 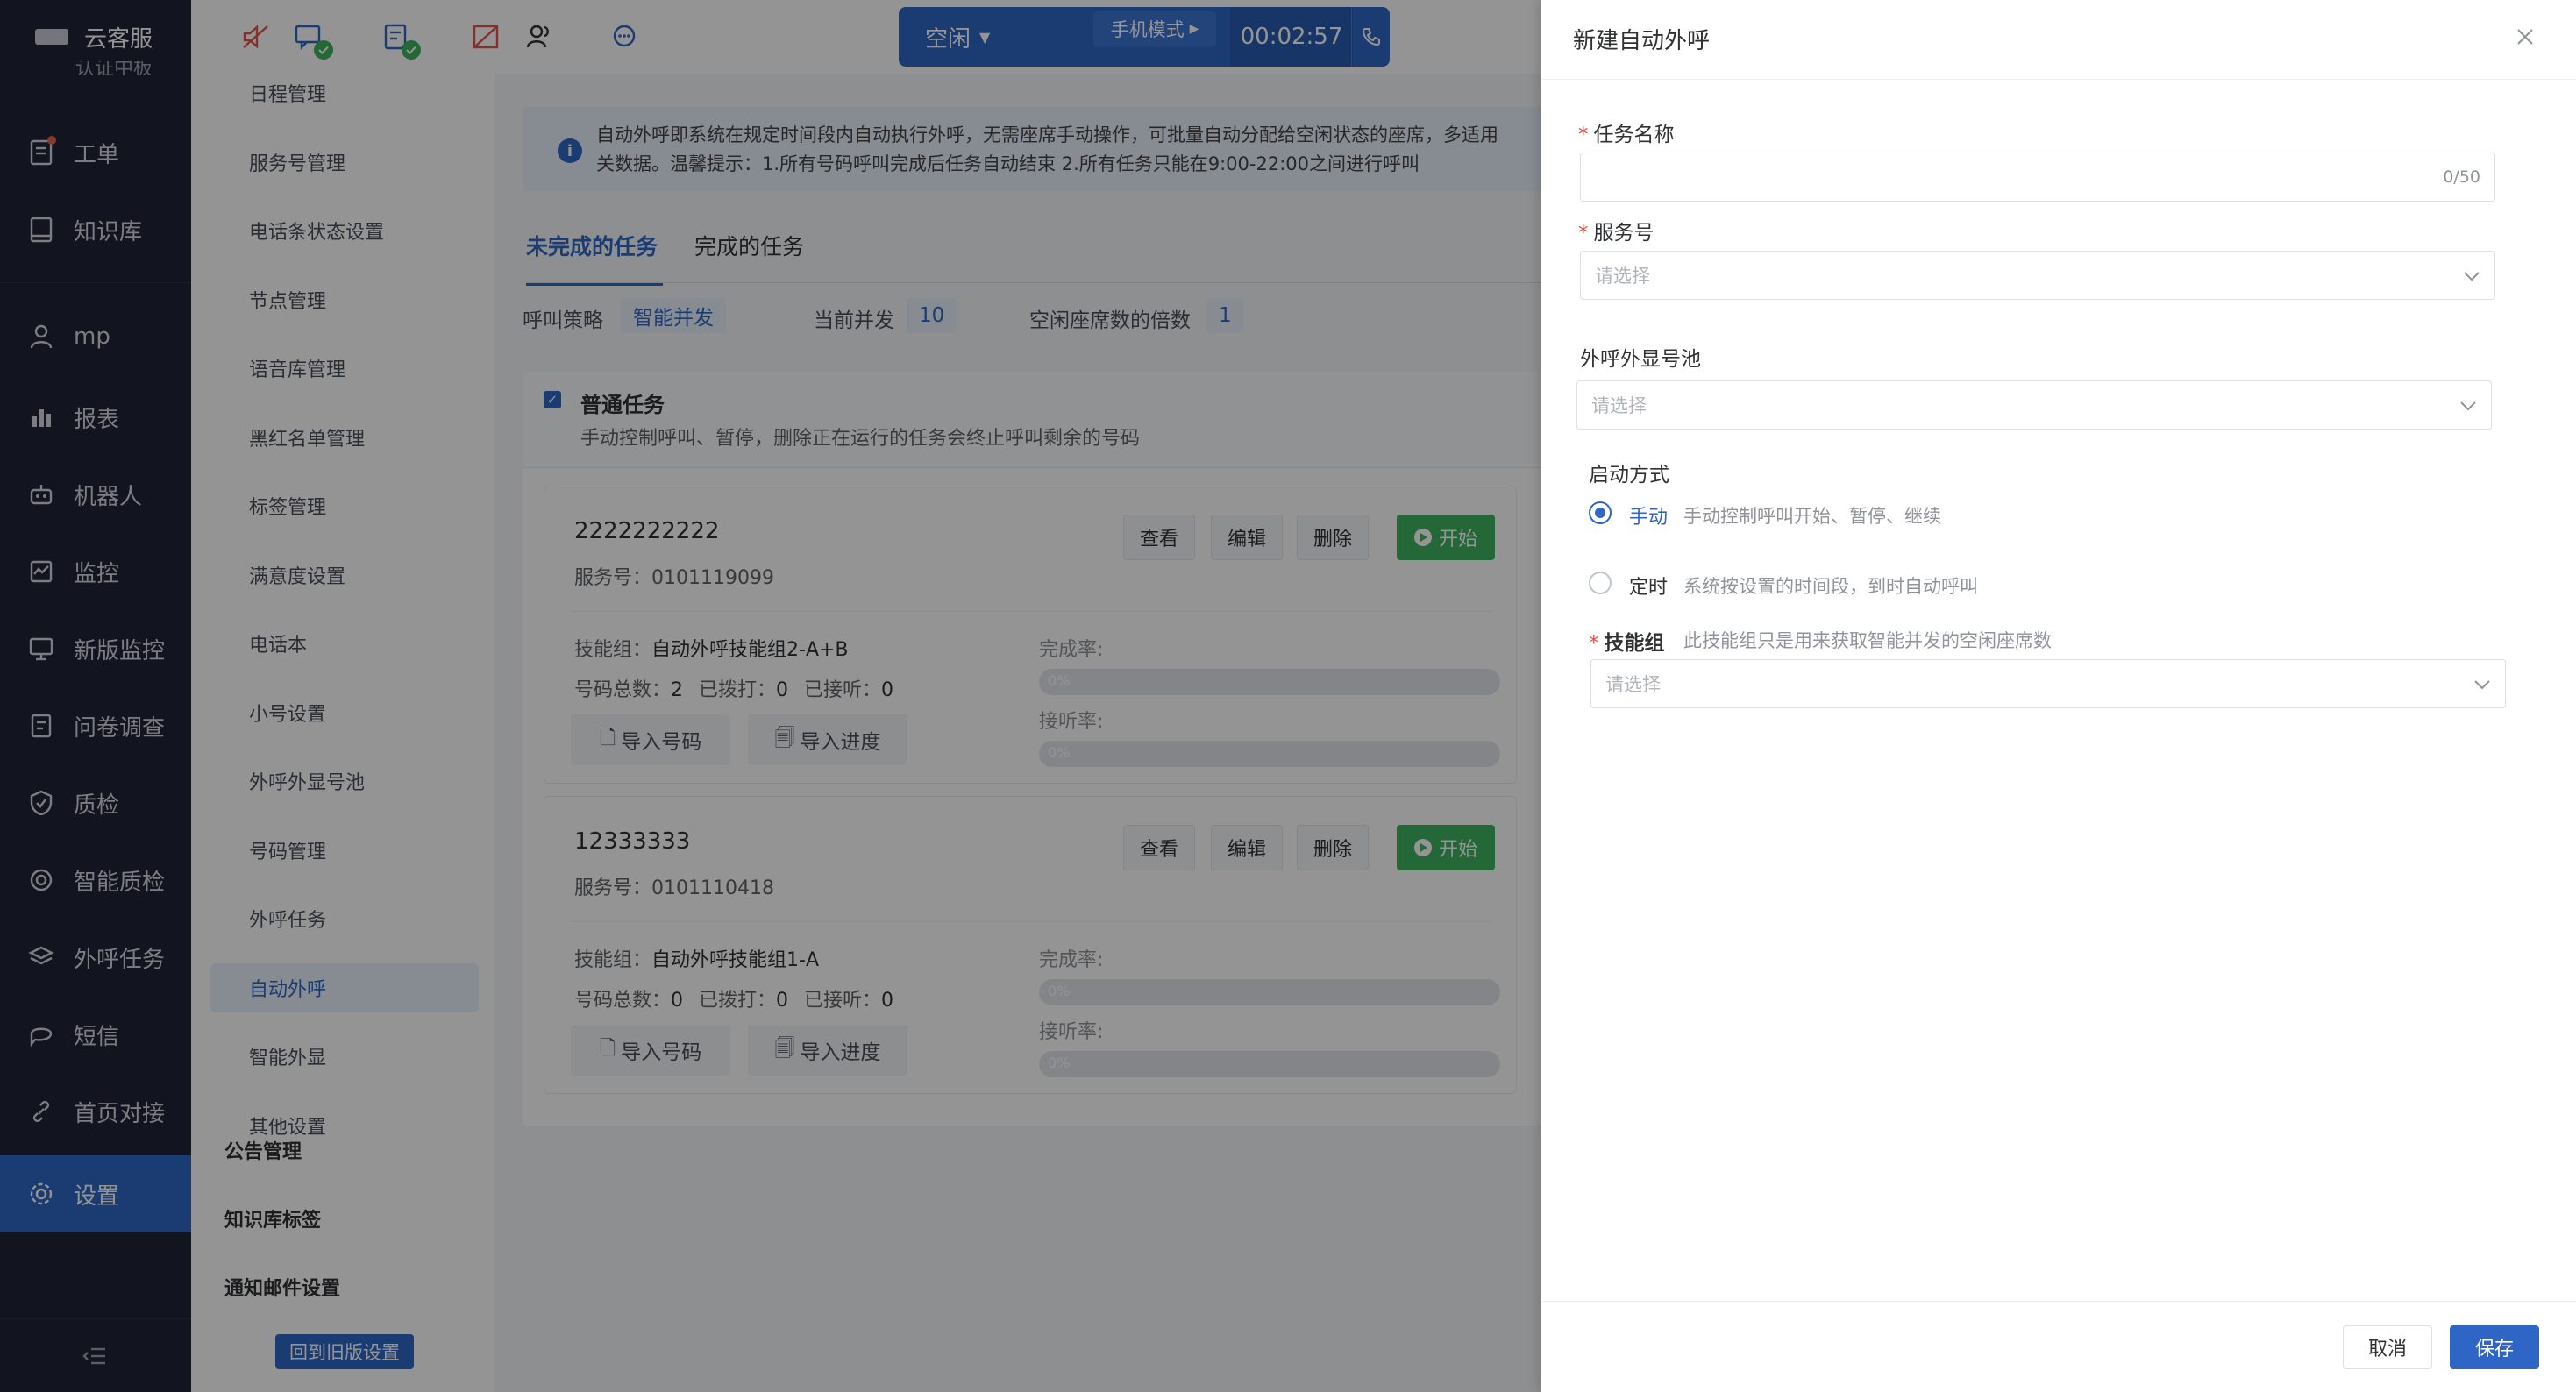 I want to click on service-select: 请选择, so click(x=2037, y=275).